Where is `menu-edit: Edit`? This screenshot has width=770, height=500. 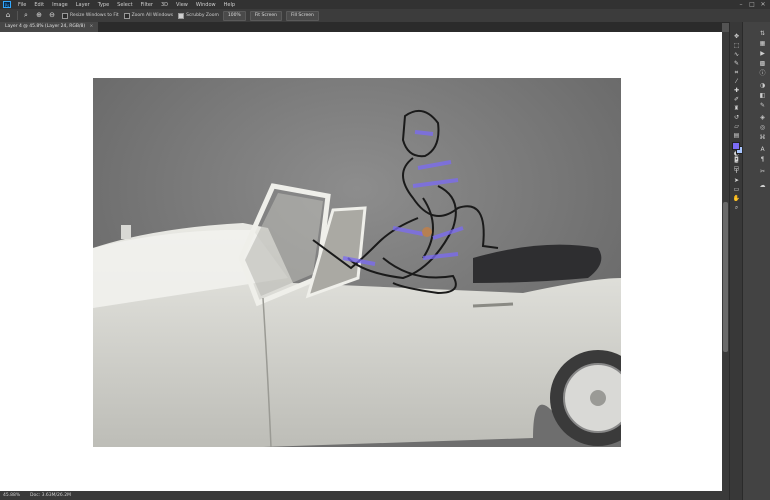
menu-edit: Edit is located at coordinates (39, 5).